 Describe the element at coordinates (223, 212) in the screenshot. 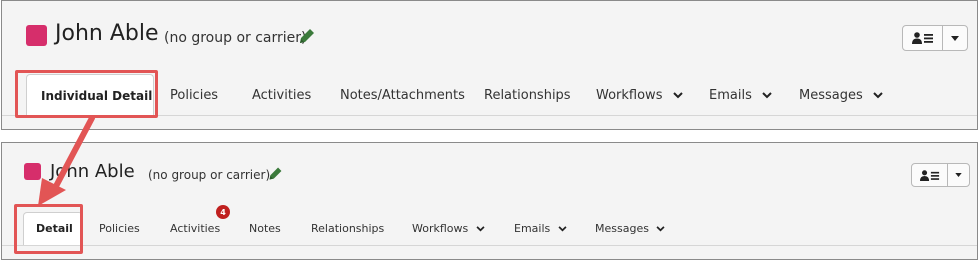

I see `activities-count-badge: 4` at that location.